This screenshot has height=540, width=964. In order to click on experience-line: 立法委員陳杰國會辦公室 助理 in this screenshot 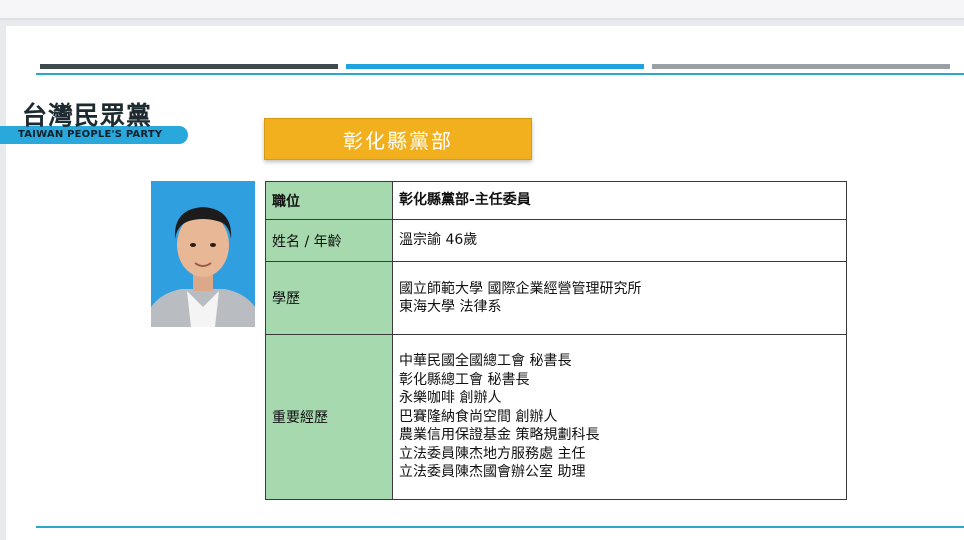, I will do `click(492, 472)`.